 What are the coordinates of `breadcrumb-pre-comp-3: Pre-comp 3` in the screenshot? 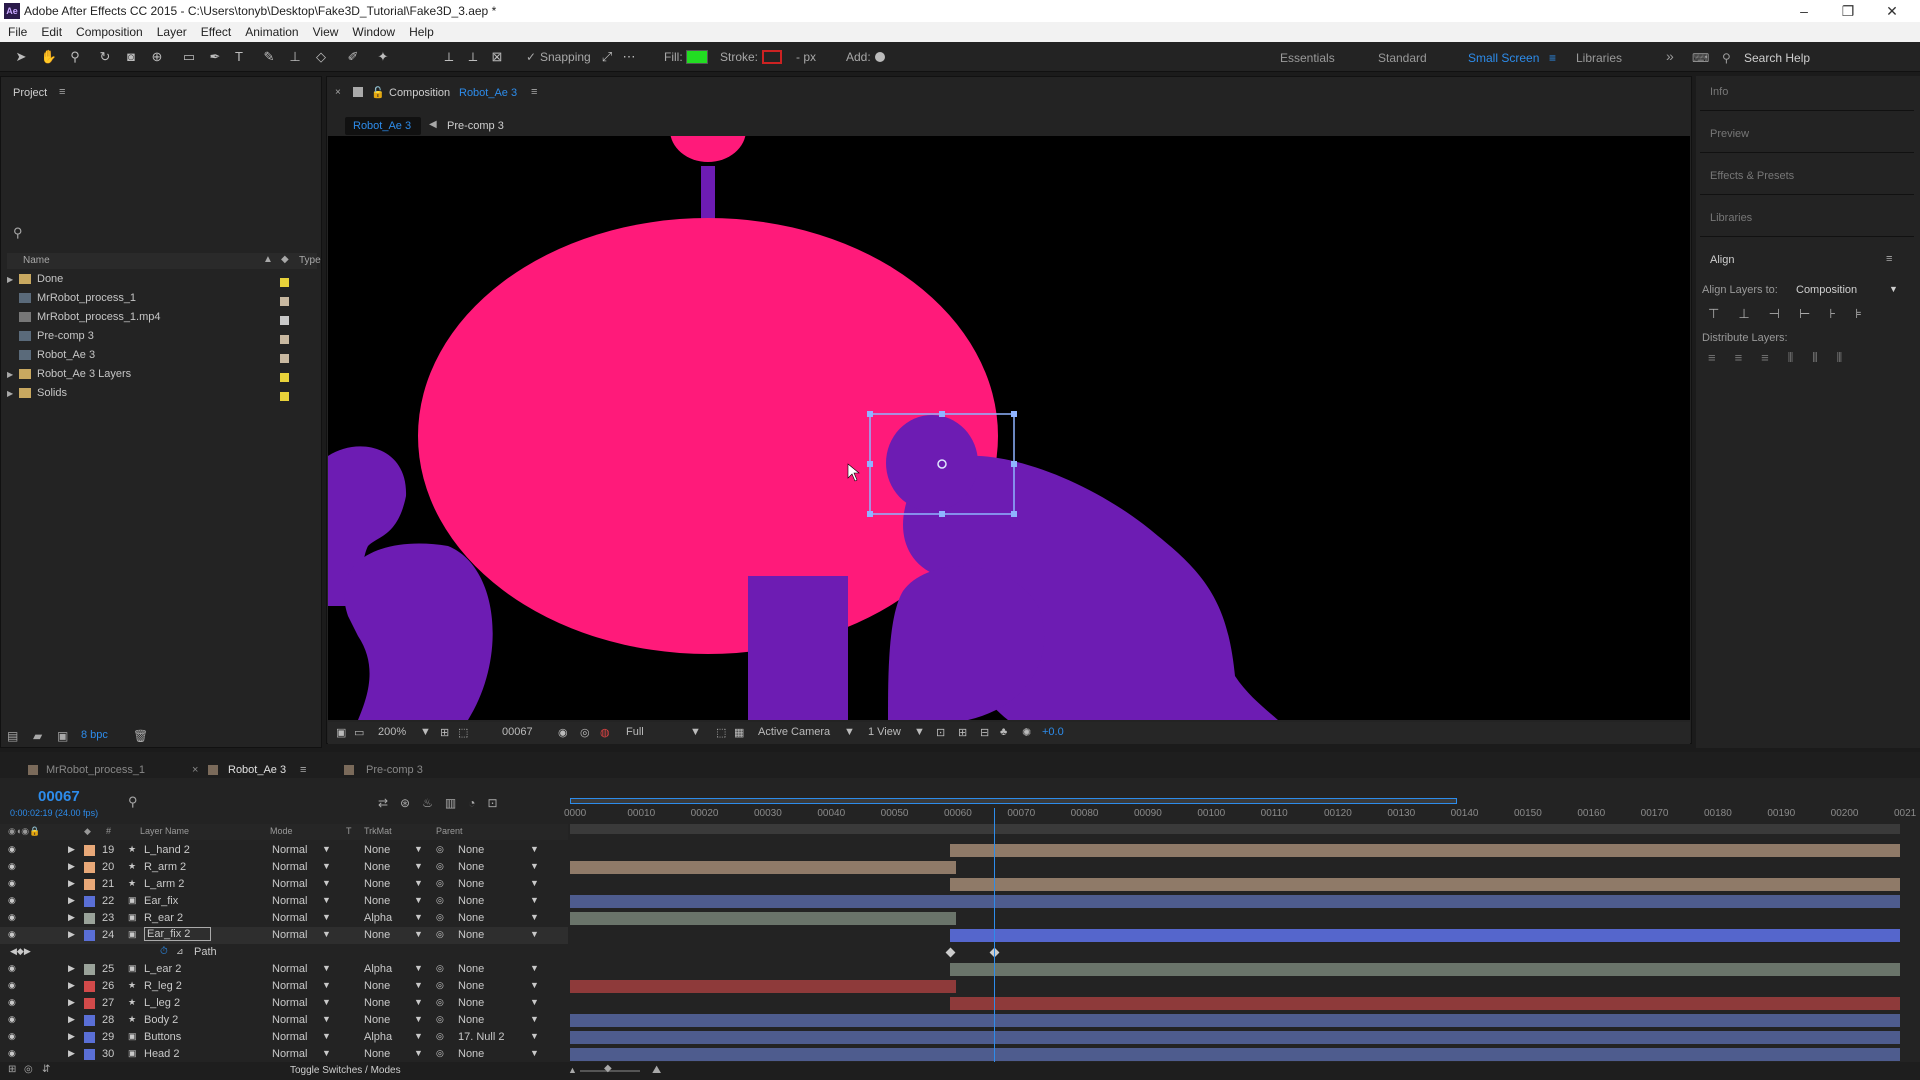 It's located at (475, 126).